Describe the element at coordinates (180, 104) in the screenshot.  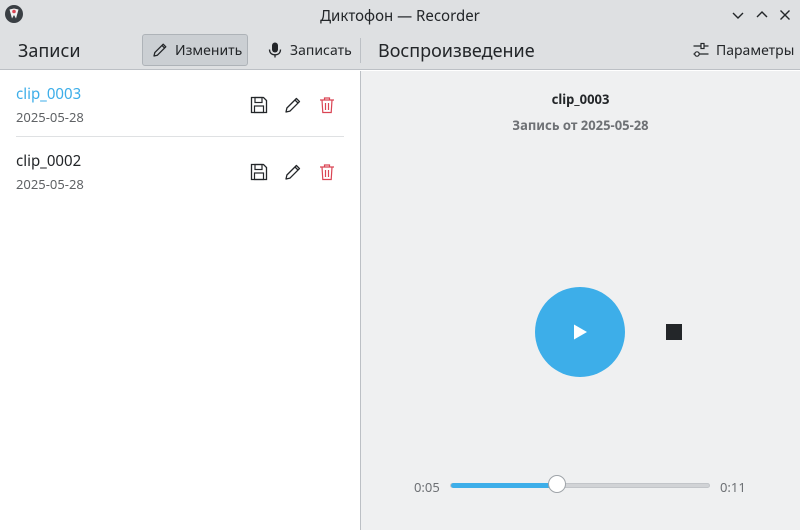
I see `recording-item: clip_0003 2025-05-28` at that location.